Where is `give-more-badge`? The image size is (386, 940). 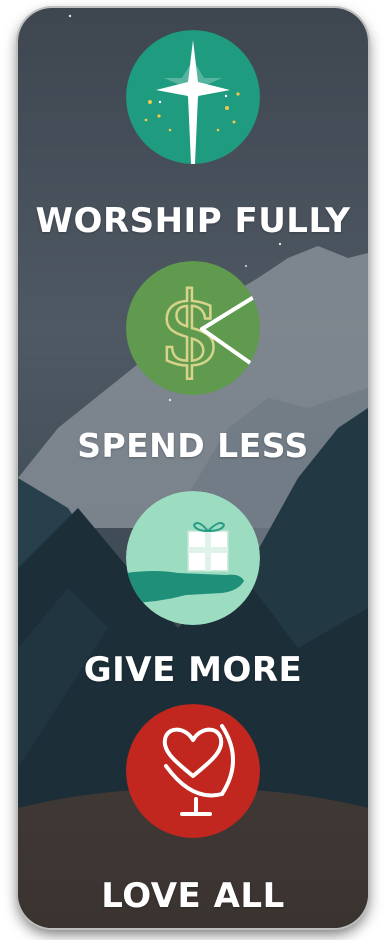
give-more-badge is located at coordinates (193, 558).